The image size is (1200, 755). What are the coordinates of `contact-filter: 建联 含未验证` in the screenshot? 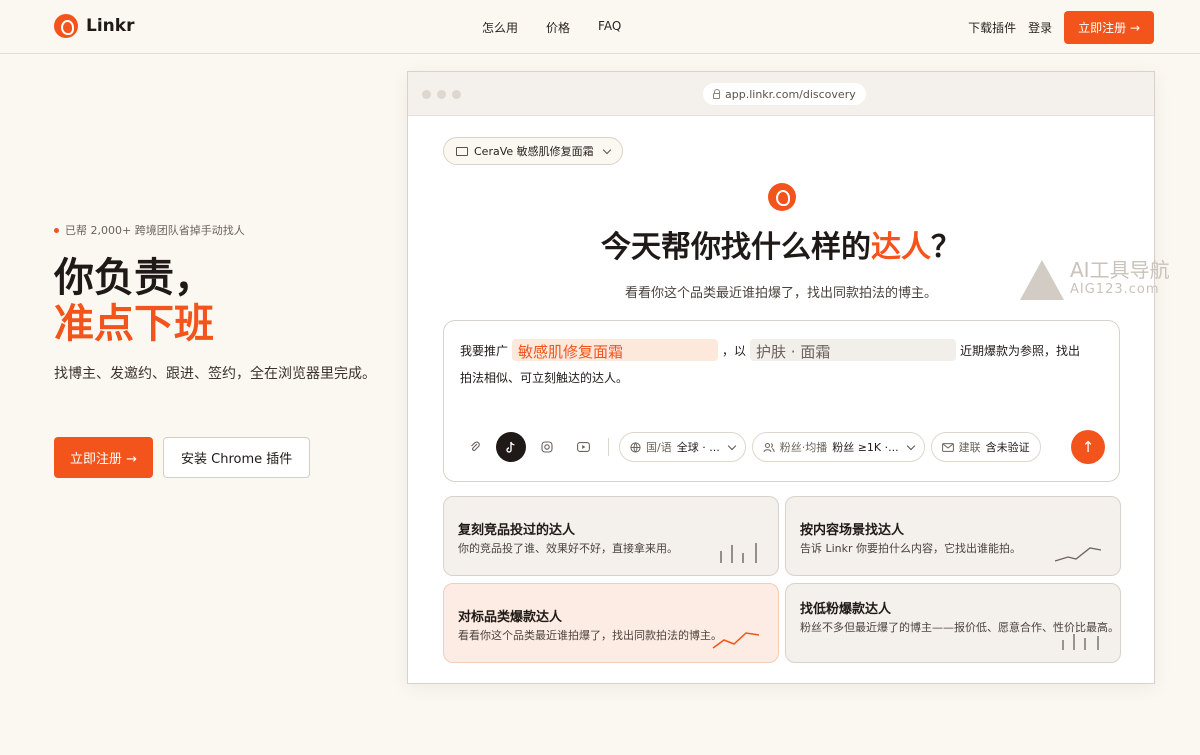 It's located at (985, 447).